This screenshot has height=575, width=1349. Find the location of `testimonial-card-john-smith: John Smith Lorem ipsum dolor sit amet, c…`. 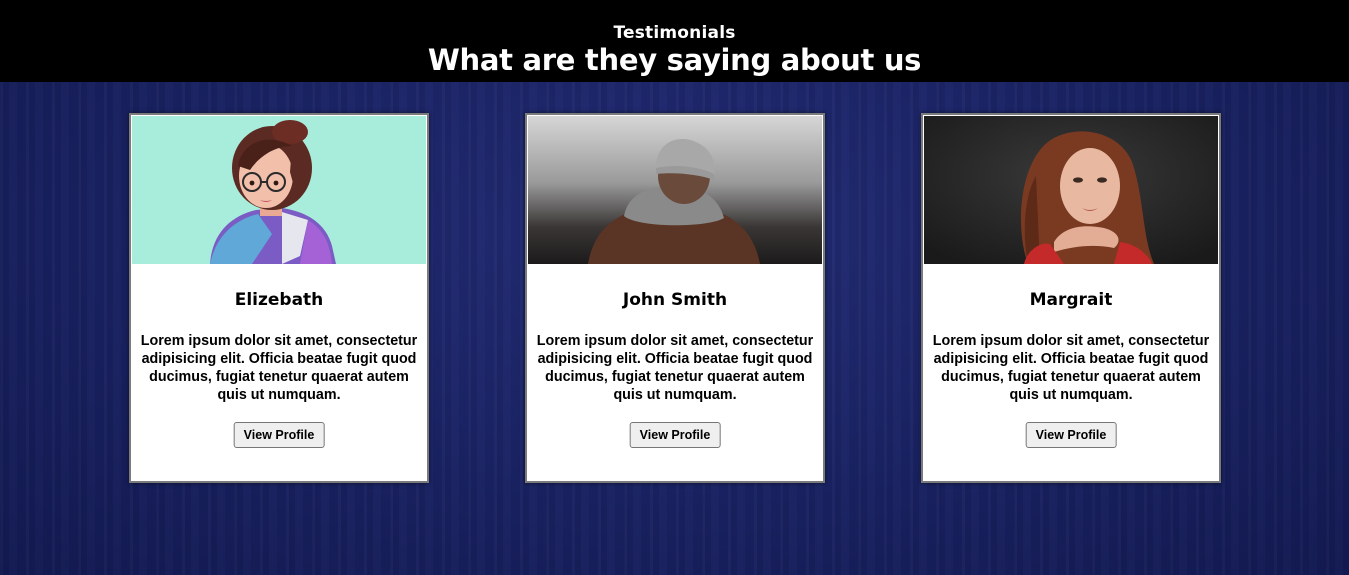

testimonial-card-john-smith: John Smith Lorem ipsum dolor sit amet, c… is located at coordinates (675, 298).